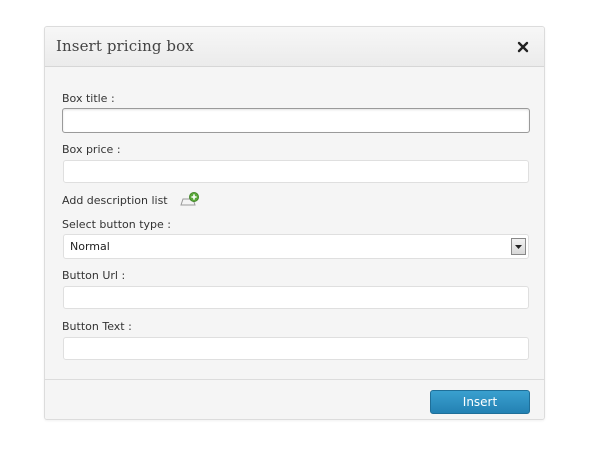 This screenshot has width=590, height=458. I want to click on button-url-input, so click(296, 297).